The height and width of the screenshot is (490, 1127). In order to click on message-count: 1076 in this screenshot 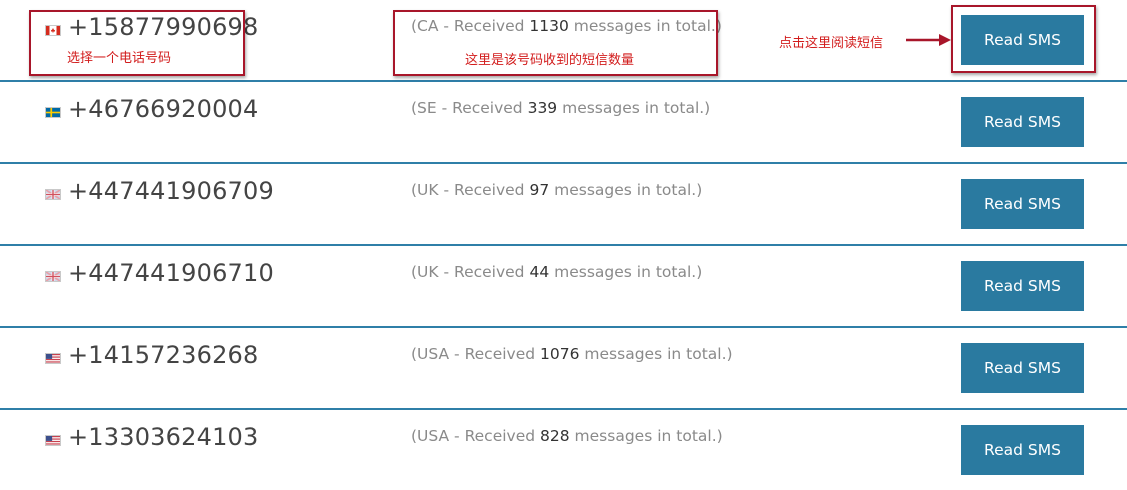, I will do `click(560, 354)`.